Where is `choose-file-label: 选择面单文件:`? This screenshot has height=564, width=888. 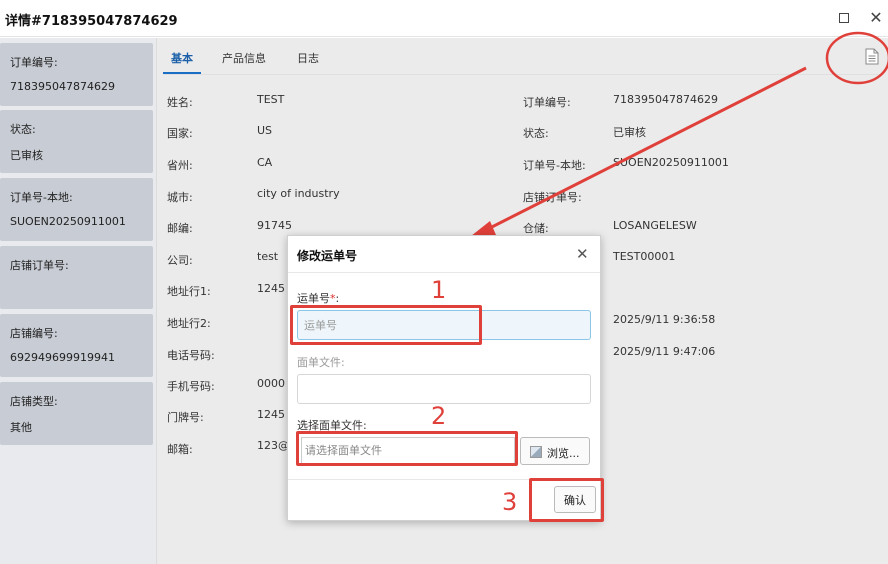 choose-file-label: 选择面单文件: is located at coordinates (332, 425).